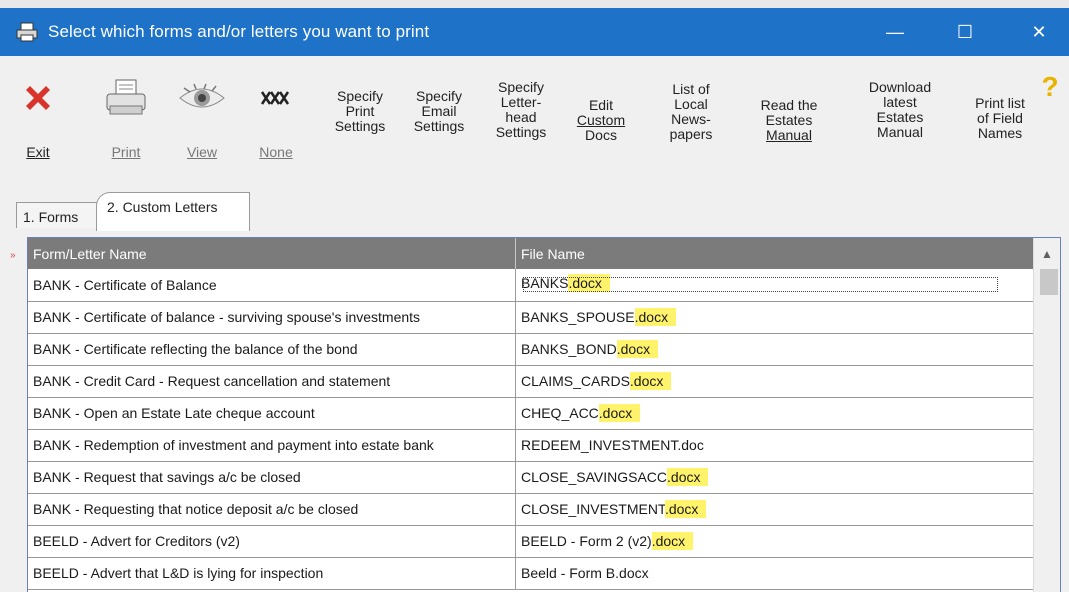  What do you see at coordinates (601, 105) in the screenshot?
I see `edit-custom-line1: Edit` at bounding box center [601, 105].